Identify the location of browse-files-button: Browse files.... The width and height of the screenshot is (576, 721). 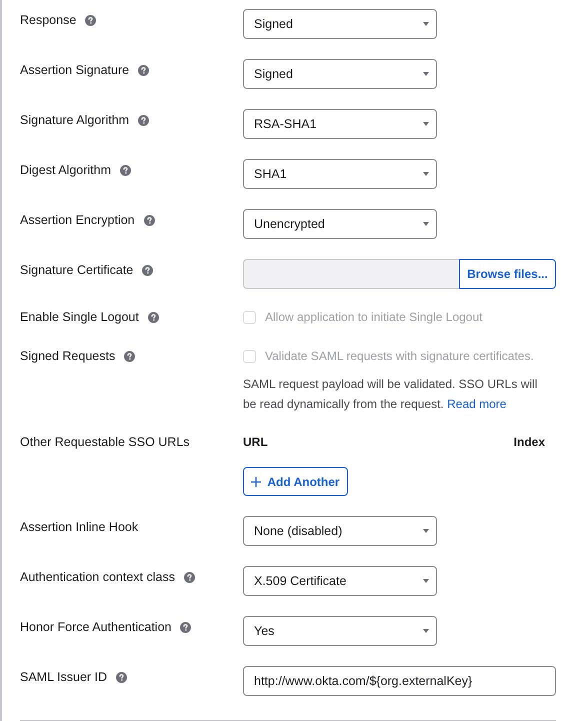
(507, 274).